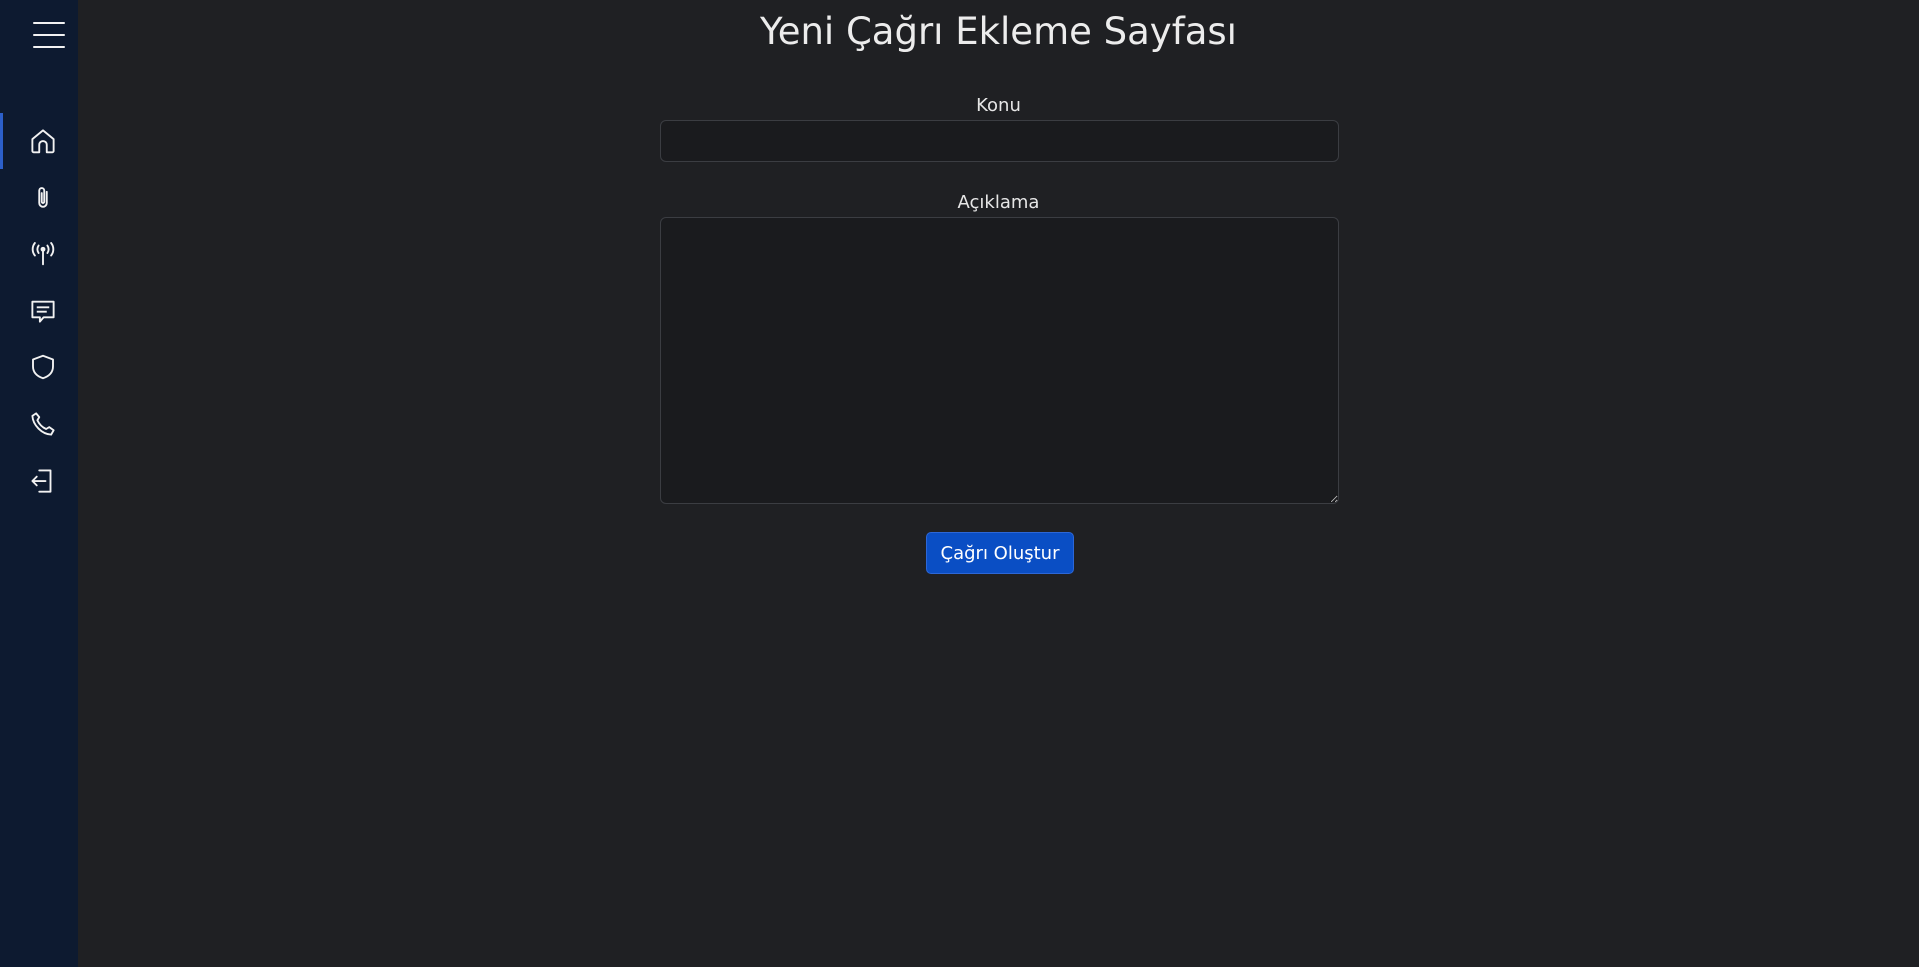 This screenshot has width=1919, height=967. I want to click on sidebar-item-contact, so click(39, 424).